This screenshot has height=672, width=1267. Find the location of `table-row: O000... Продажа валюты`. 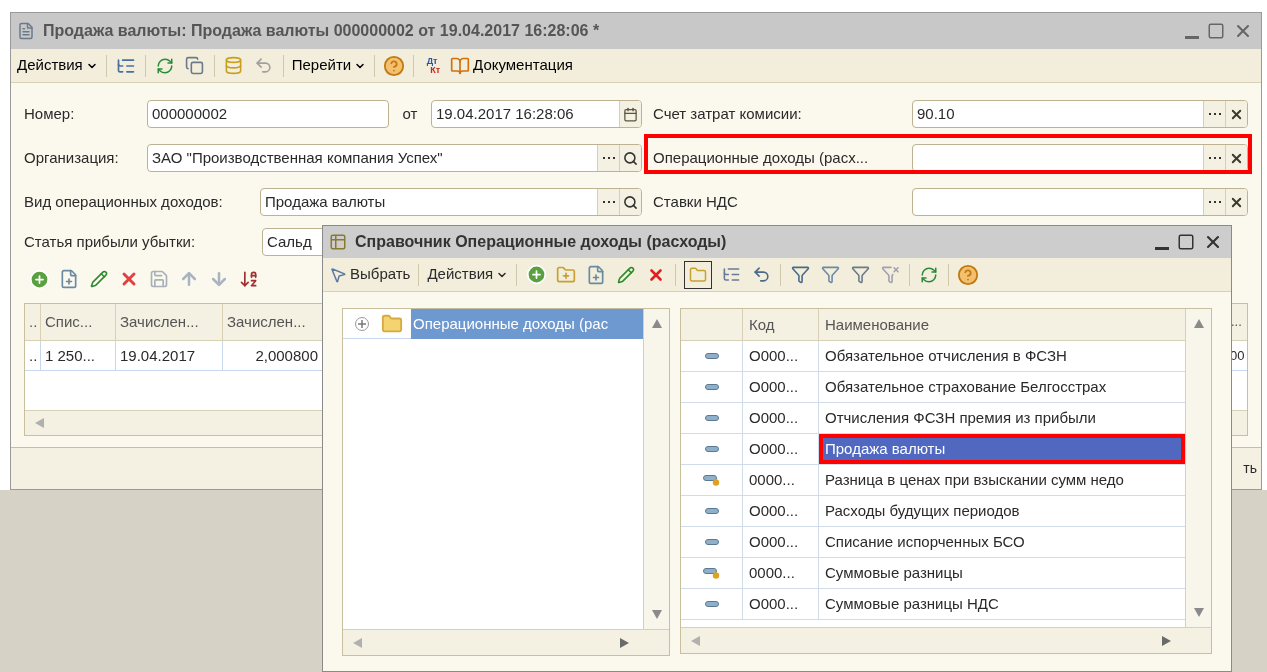

table-row: O000... Продажа валюты is located at coordinates (933, 449).